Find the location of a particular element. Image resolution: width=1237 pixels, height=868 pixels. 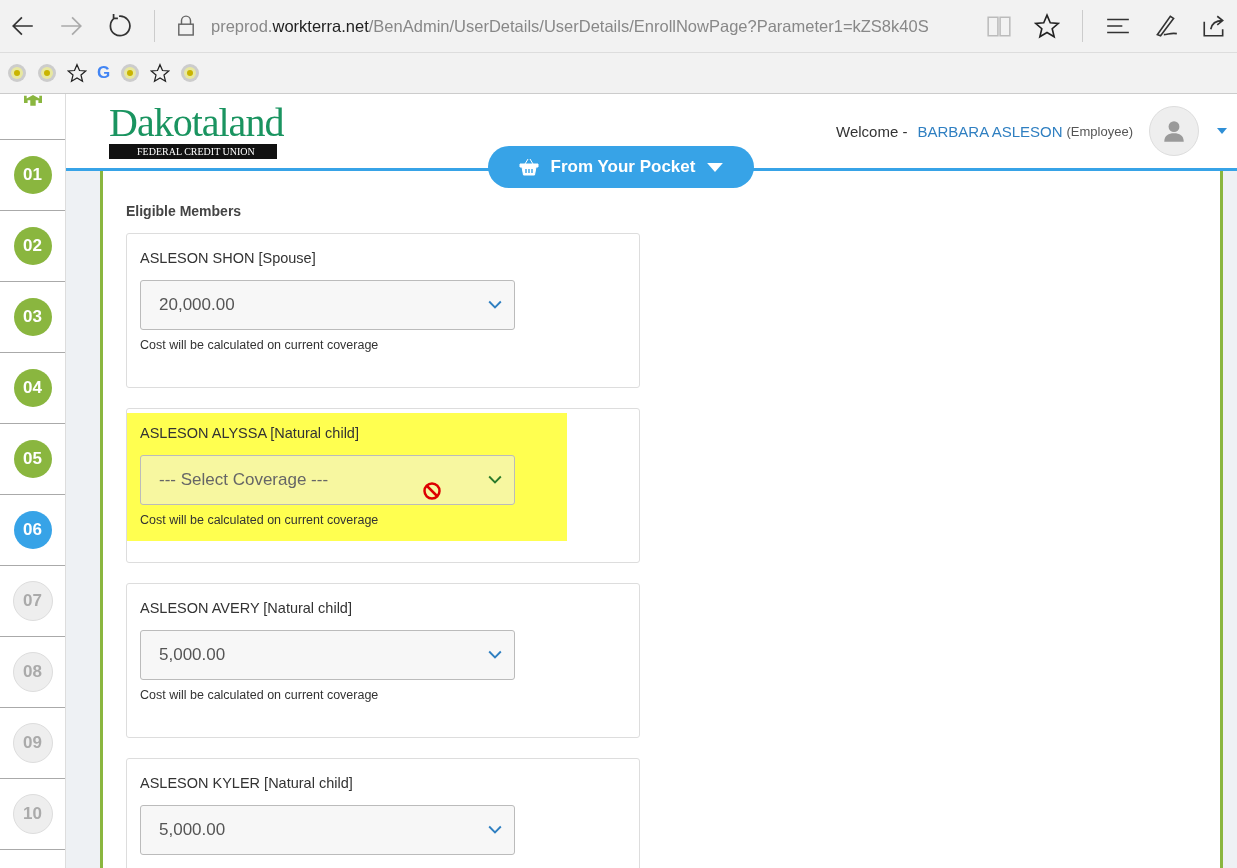

user-role: (Employee) is located at coordinates (1099, 131).